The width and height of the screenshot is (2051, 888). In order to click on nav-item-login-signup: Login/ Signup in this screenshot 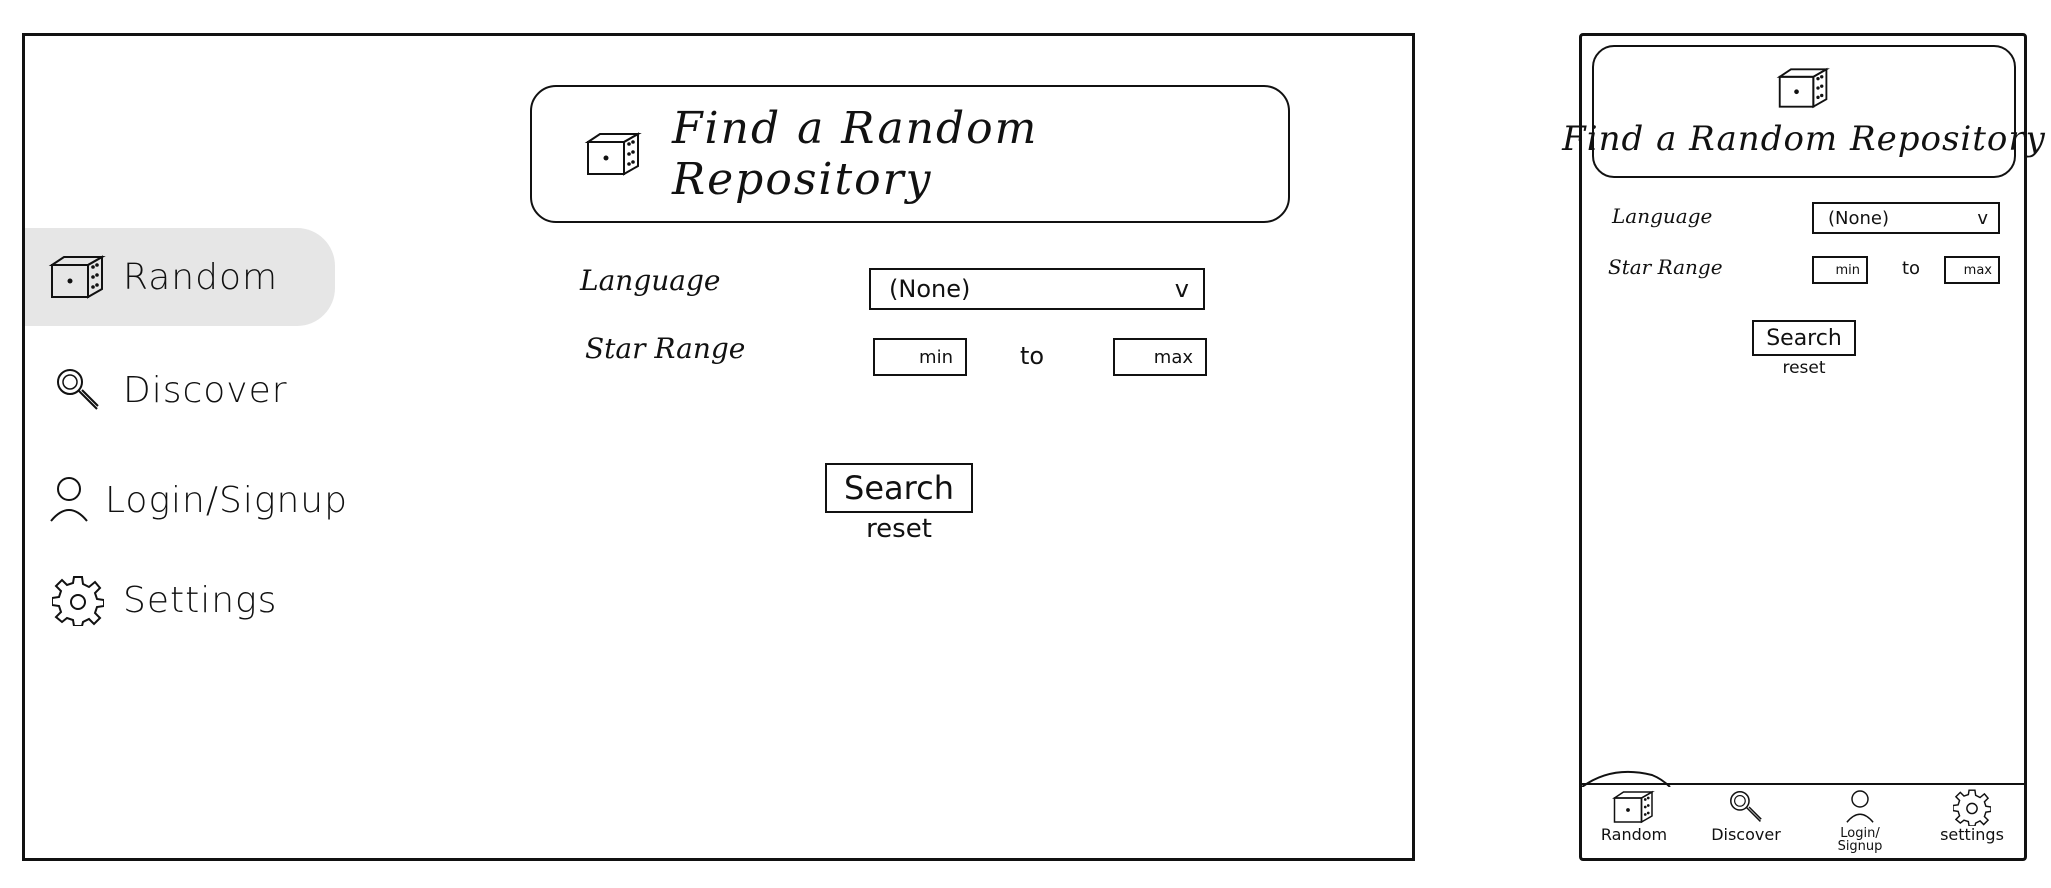, I will do `click(1860, 822)`.